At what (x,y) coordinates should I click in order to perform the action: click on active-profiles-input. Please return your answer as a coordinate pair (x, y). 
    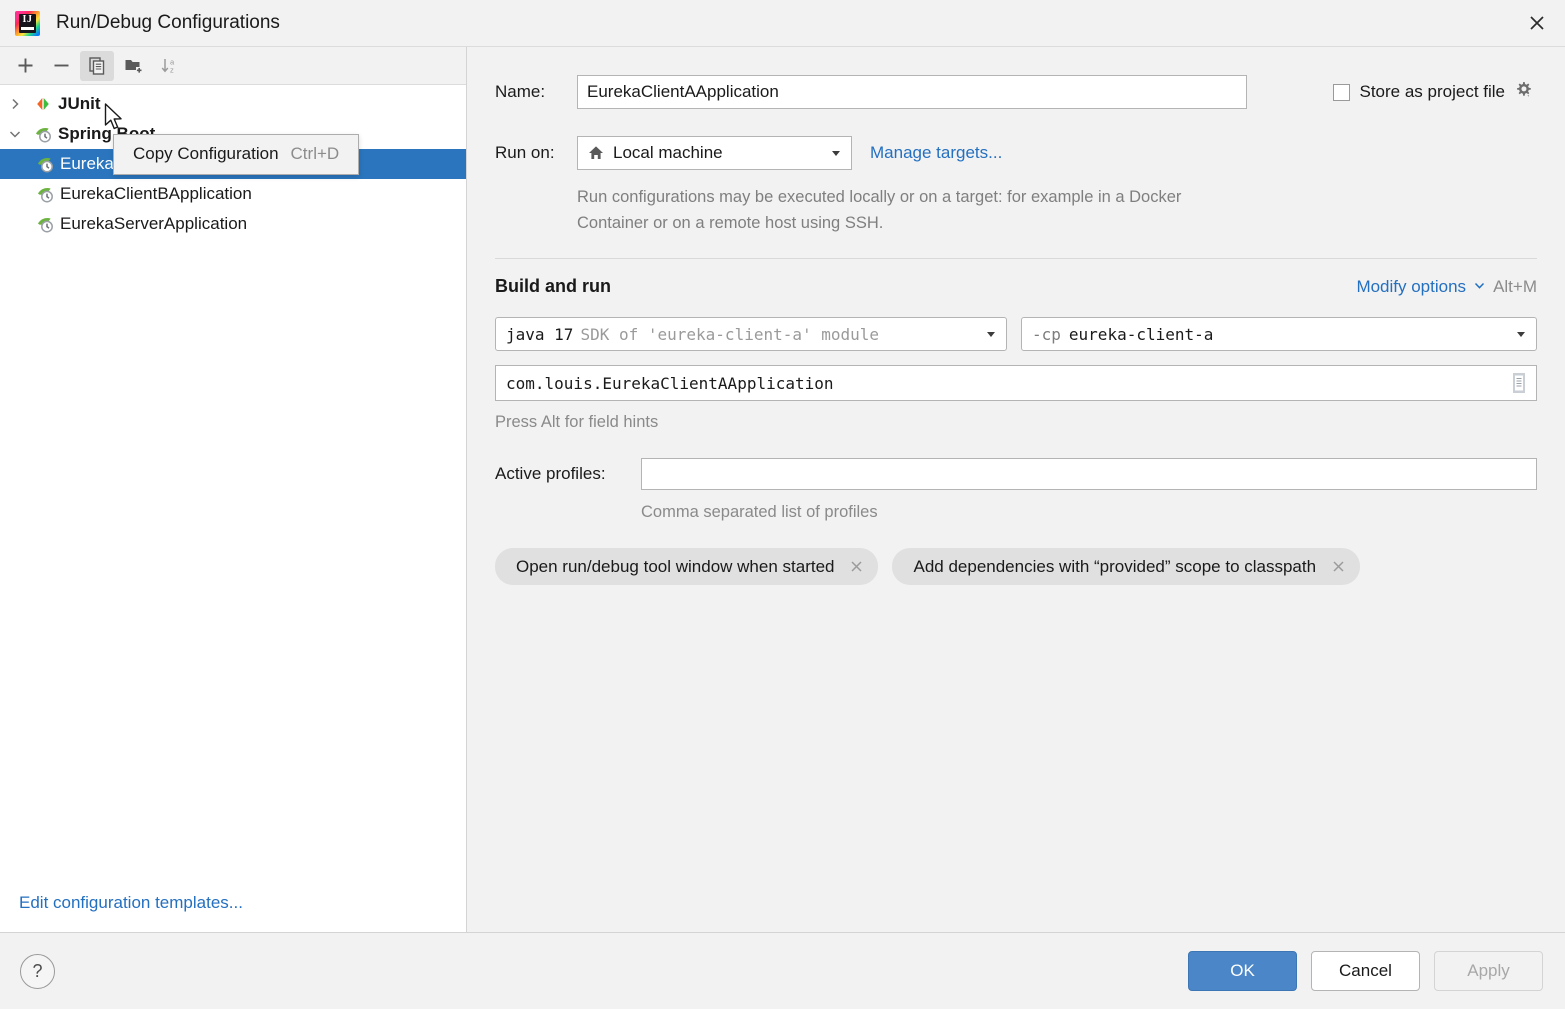
    Looking at the image, I should click on (1089, 474).